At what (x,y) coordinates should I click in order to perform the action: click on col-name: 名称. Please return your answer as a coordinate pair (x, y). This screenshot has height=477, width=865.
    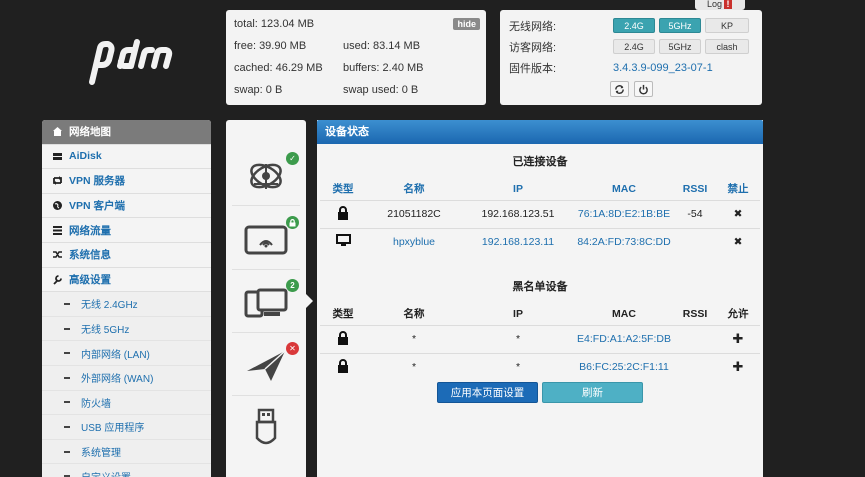
    Looking at the image, I should click on (414, 189).